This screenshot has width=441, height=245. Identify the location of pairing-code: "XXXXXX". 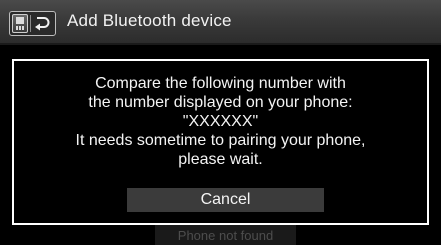
(220, 121).